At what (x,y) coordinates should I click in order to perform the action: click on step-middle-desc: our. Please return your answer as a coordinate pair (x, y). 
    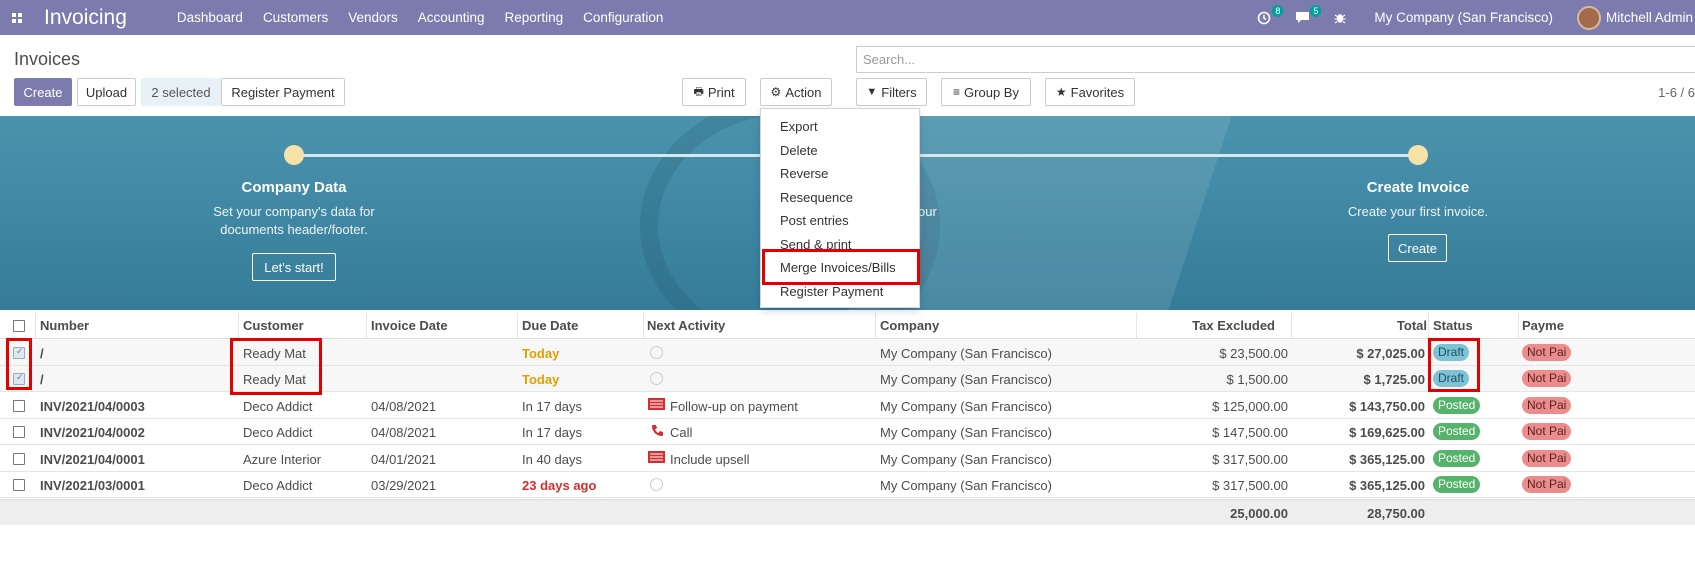
    Looking at the image, I should click on (927, 211).